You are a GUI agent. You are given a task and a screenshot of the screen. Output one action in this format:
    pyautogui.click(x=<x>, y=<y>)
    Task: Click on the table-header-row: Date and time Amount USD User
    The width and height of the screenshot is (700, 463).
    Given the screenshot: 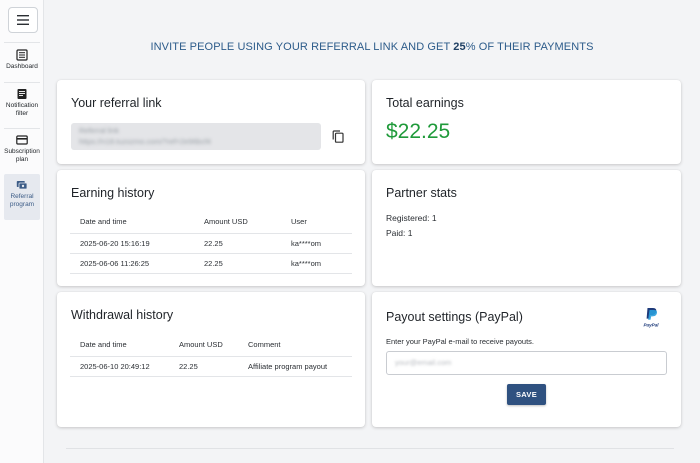 What is the action you would take?
    pyautogui.click(x=211, y=222)
    